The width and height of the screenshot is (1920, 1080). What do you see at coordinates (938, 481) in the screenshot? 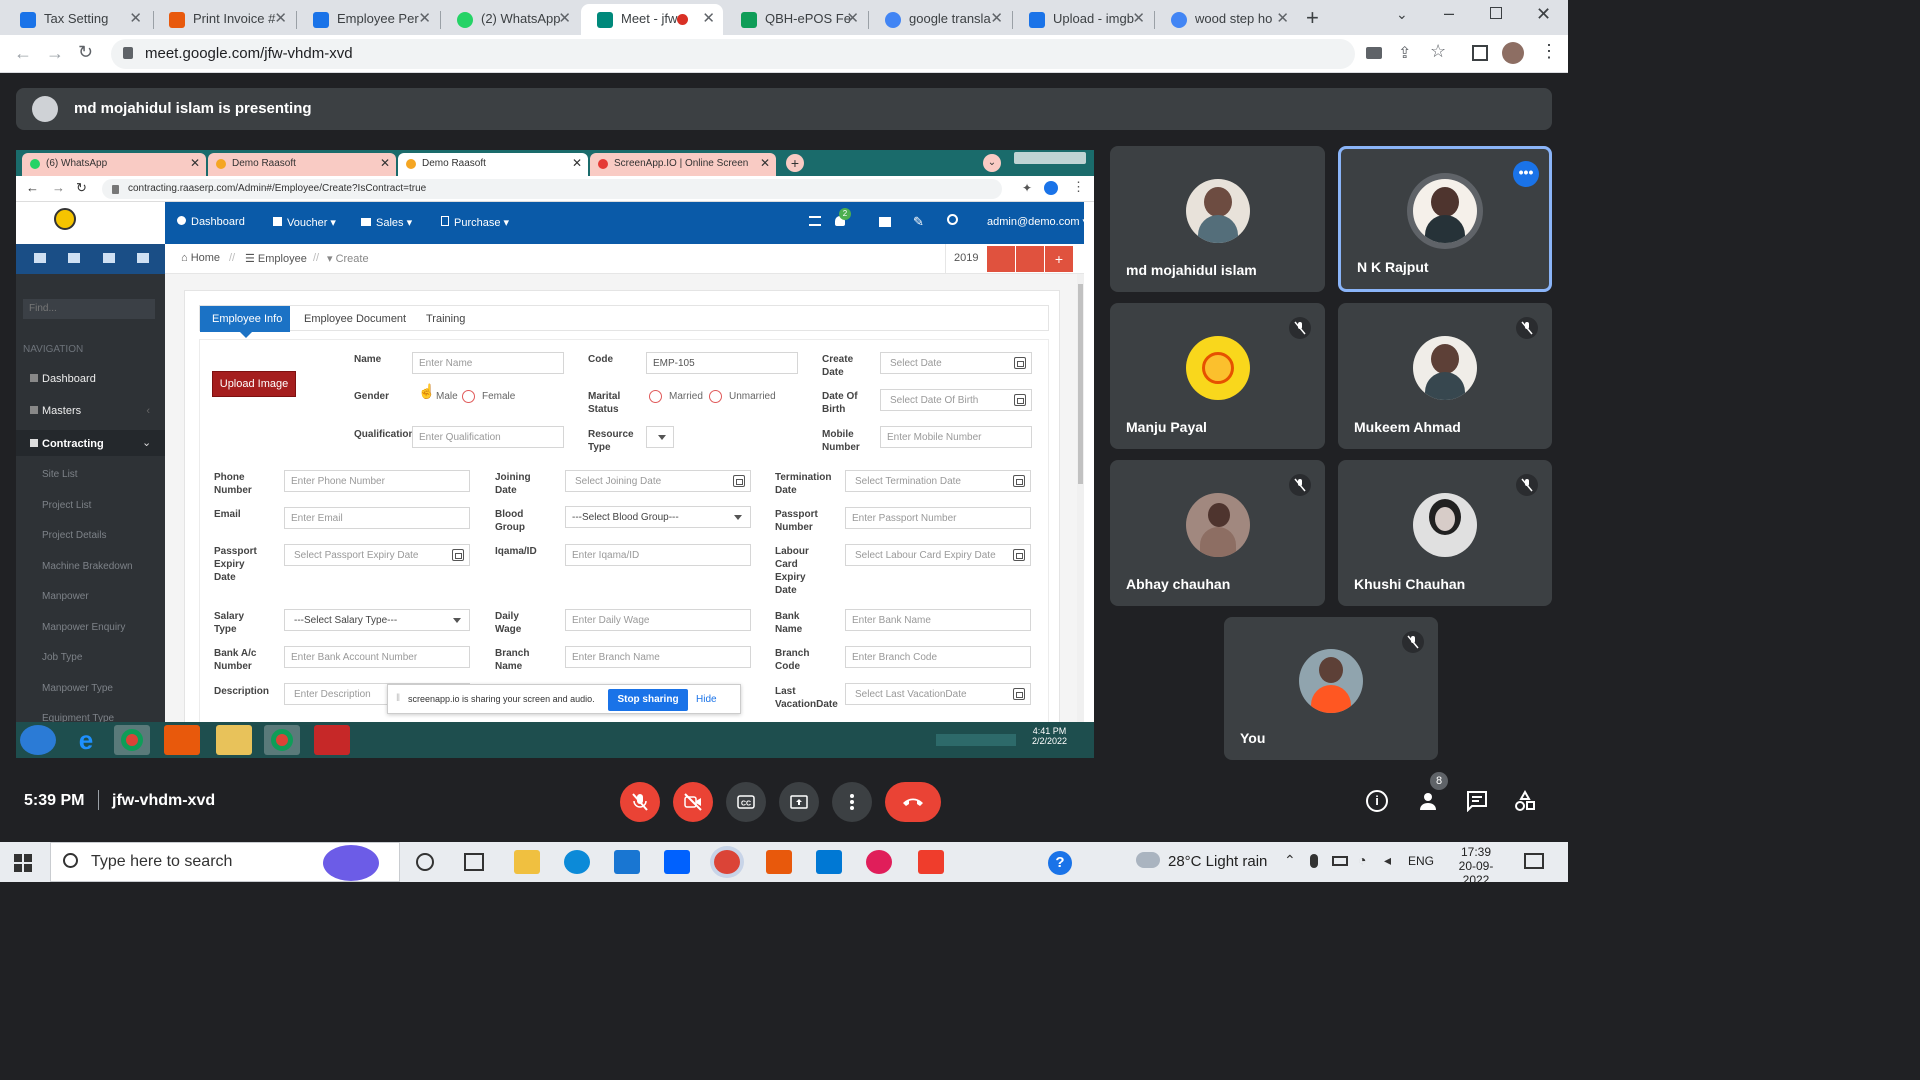
I see `termination-date-input: Select Termination Date` at bounding box center [938, 481].